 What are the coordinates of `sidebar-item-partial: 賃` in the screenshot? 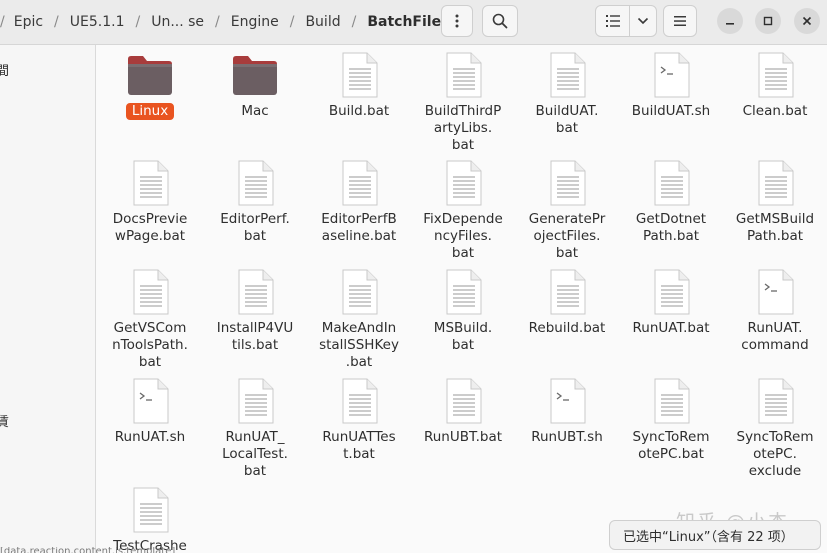 It's located at (4, 420).